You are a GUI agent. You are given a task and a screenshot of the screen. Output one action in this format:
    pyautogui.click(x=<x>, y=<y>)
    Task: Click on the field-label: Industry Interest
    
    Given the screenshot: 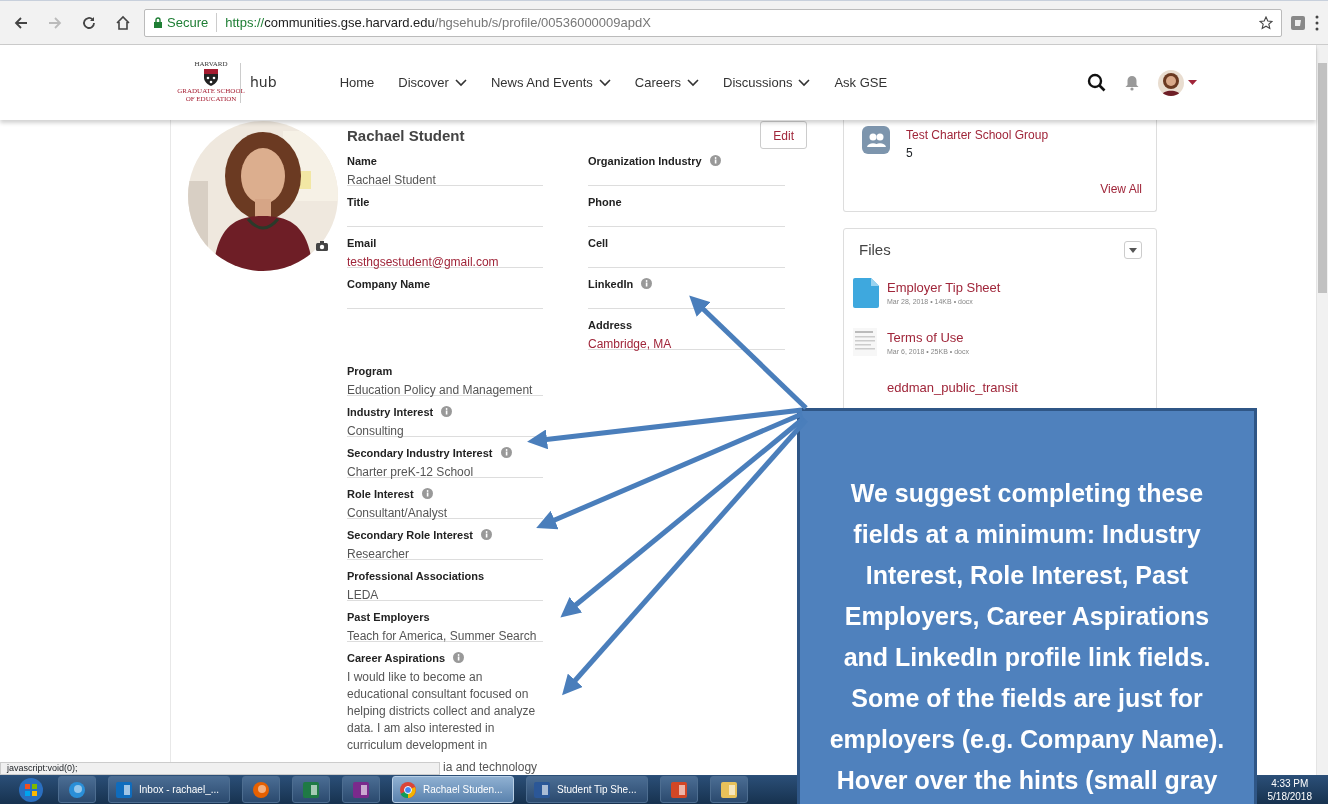 What is the action you would take?
    pyautogui.click(x=390, y=412)
    